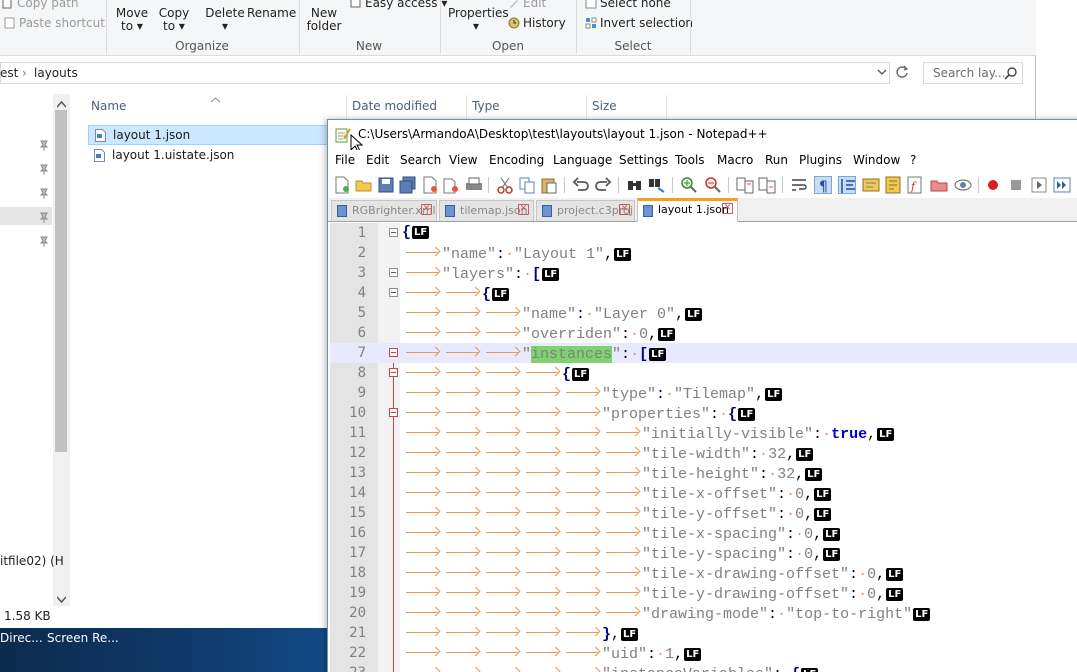  I want to click on record-macro-icon, so click(993, 185).